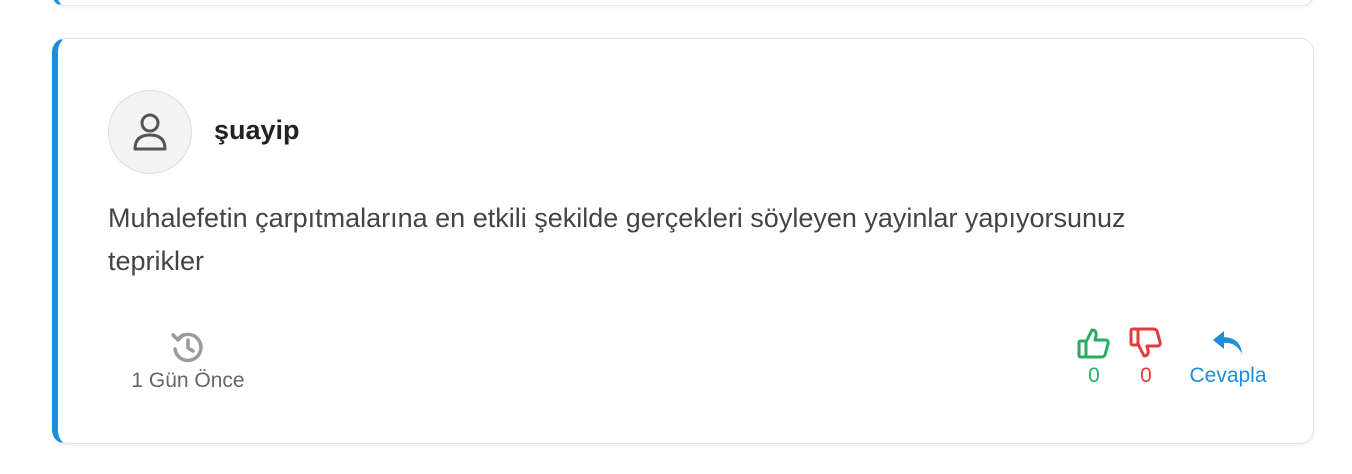 This screenshot has height=474, width=1352. I want to click on reply-icon, so click(1228, 343).